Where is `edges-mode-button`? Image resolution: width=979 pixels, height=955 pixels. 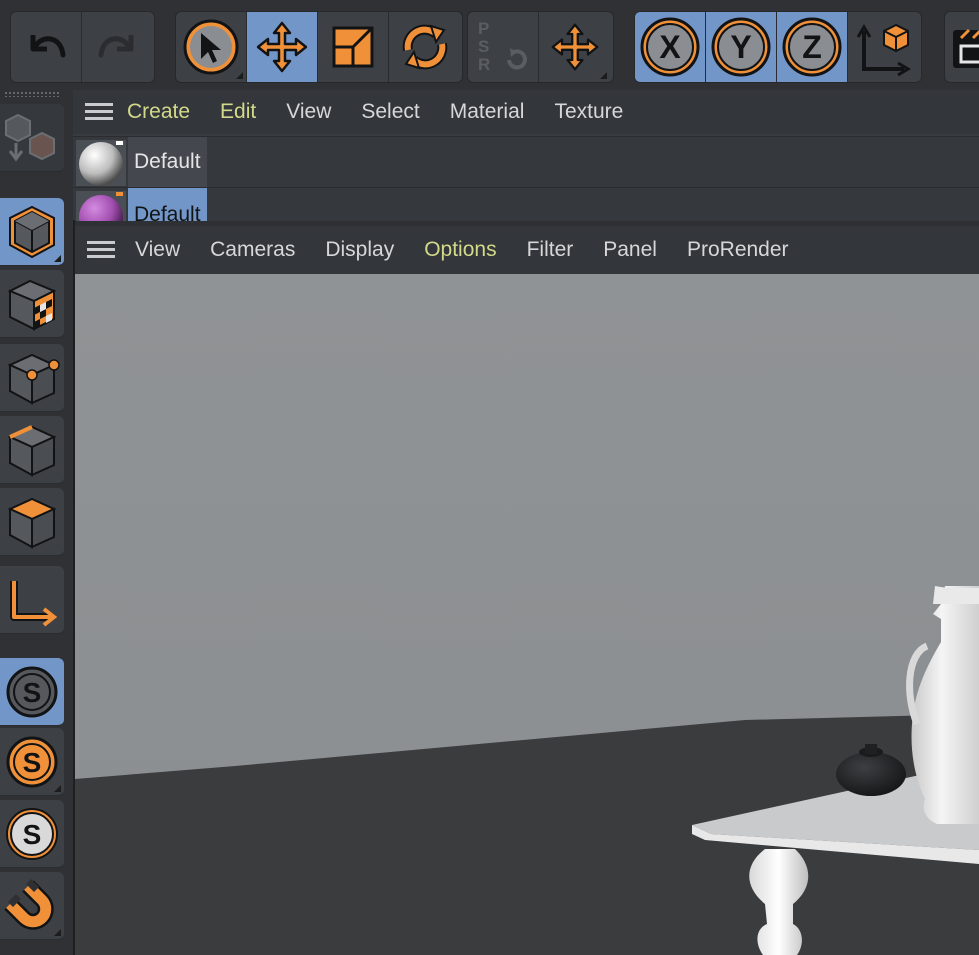
edges-mode-button is located at coordinates (32, 450).